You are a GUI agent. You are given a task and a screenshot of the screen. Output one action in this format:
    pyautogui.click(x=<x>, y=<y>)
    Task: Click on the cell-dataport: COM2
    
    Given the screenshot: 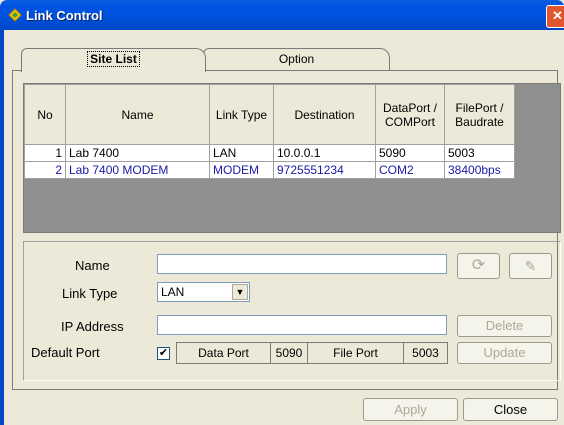 What is the action you would take?
    pyautogui.click(x=410, y=170)
    